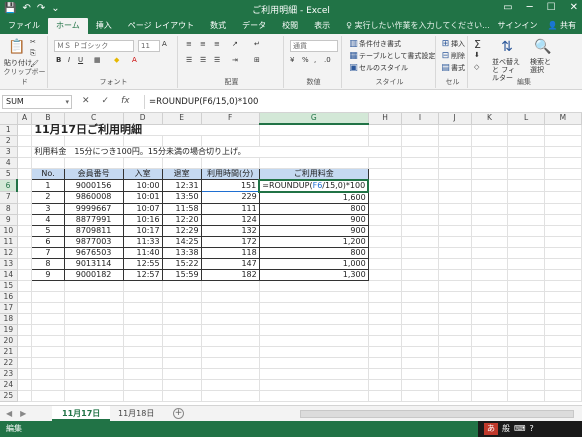  What do you see at coordinates (25, 119) in the screenshot?
I see `column-header: A` at bounding box center [25, 119].